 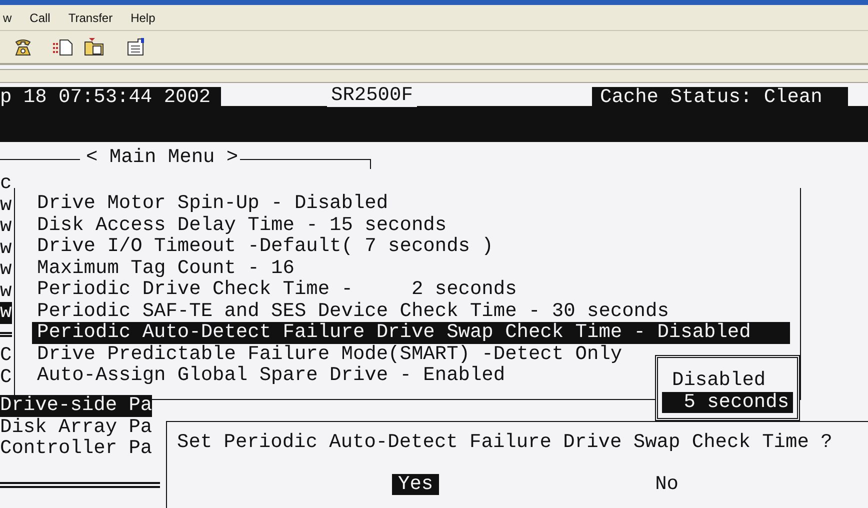 What do you see at coordinates (76, 405) in the screenshot?
I see `menu-item: Drive-side Pa` at bounding box center [76, 405].